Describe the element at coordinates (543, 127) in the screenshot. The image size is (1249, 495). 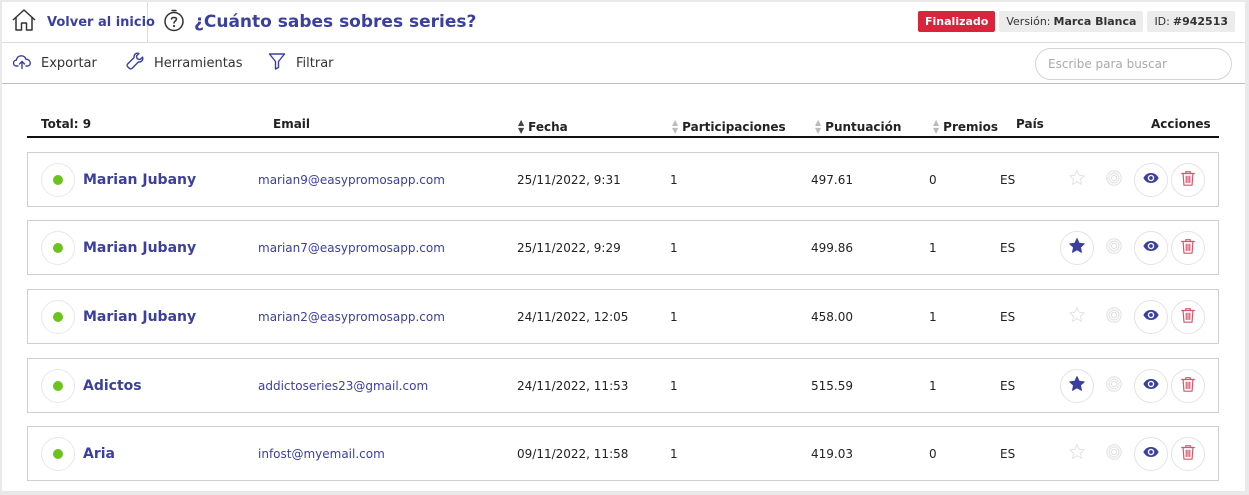
I see `column-date: ▲ ▼ Fecha` at that location.